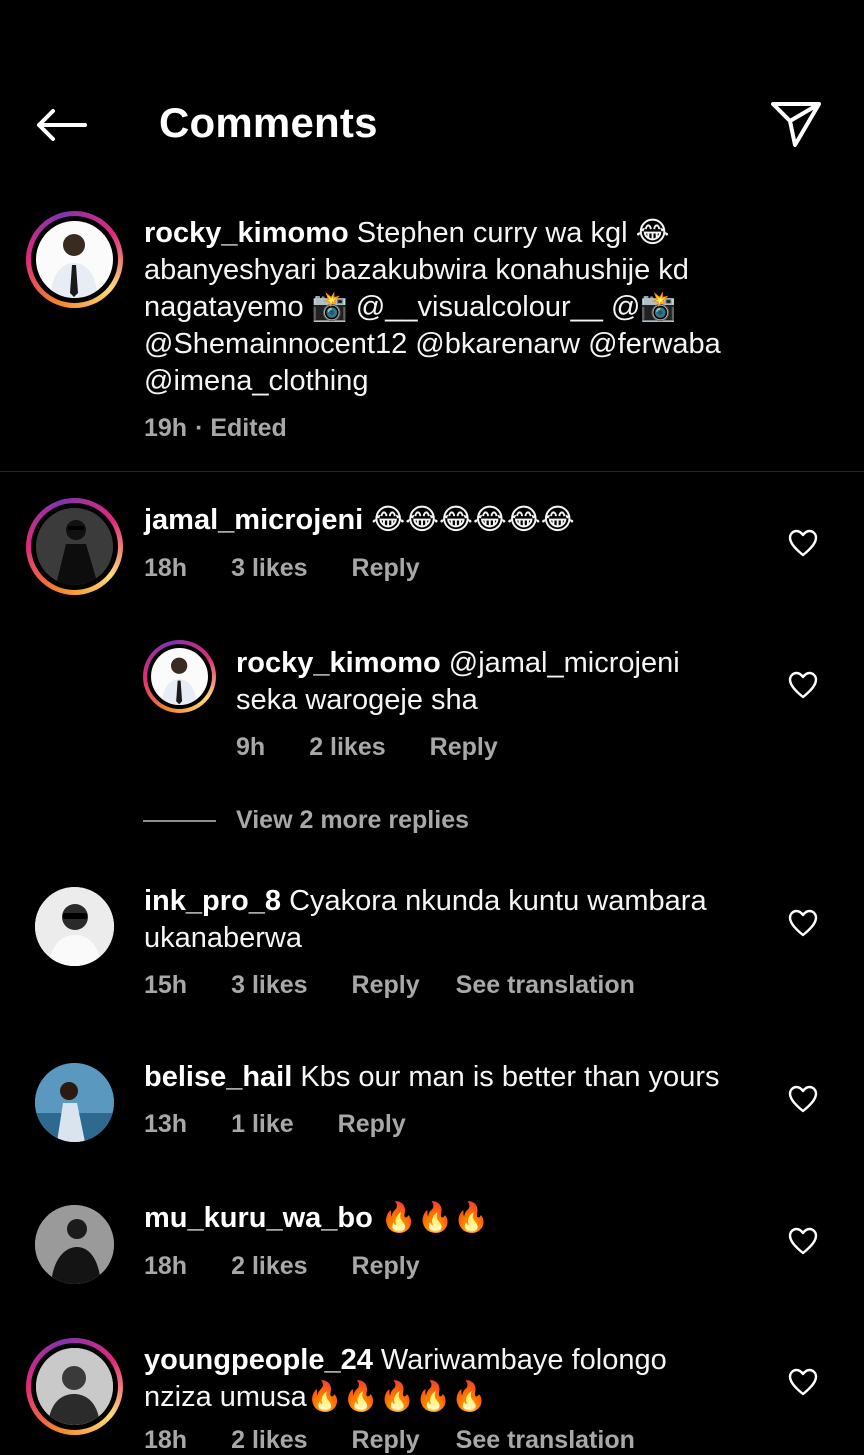 This screenshot has height=1455, width=864. What do you see at coordinates (166, 985) in the screenshot?
I see `comment-time: 15h` at bounding box center [166, 985].